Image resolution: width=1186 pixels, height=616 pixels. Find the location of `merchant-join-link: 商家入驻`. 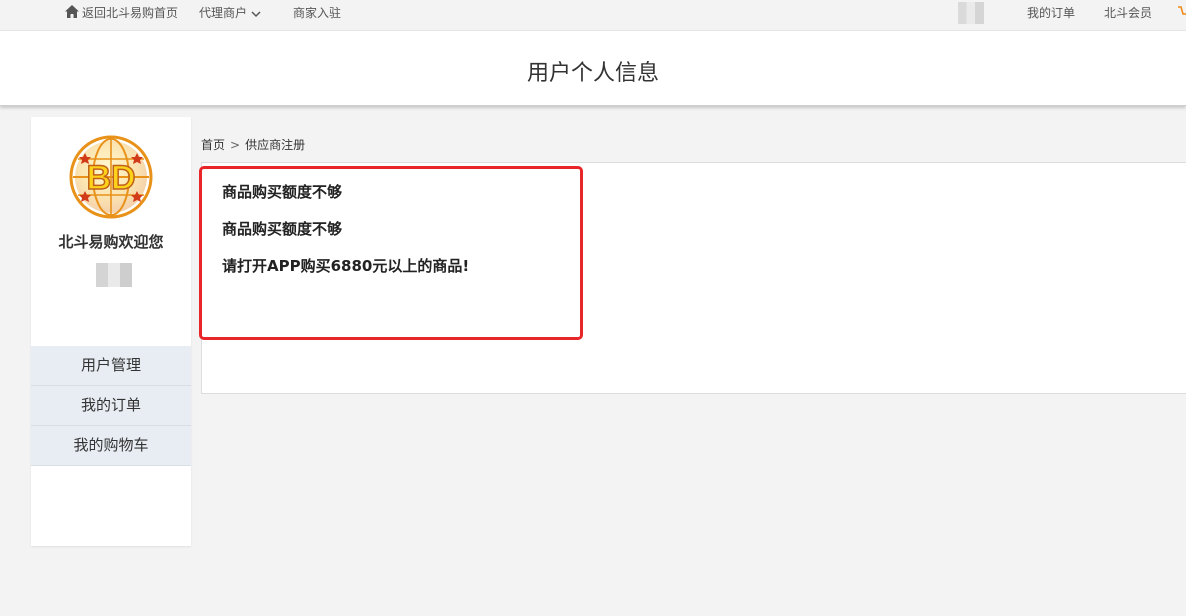

merchant-join-link: 商家入驻 is located at coordinates (317, 14).